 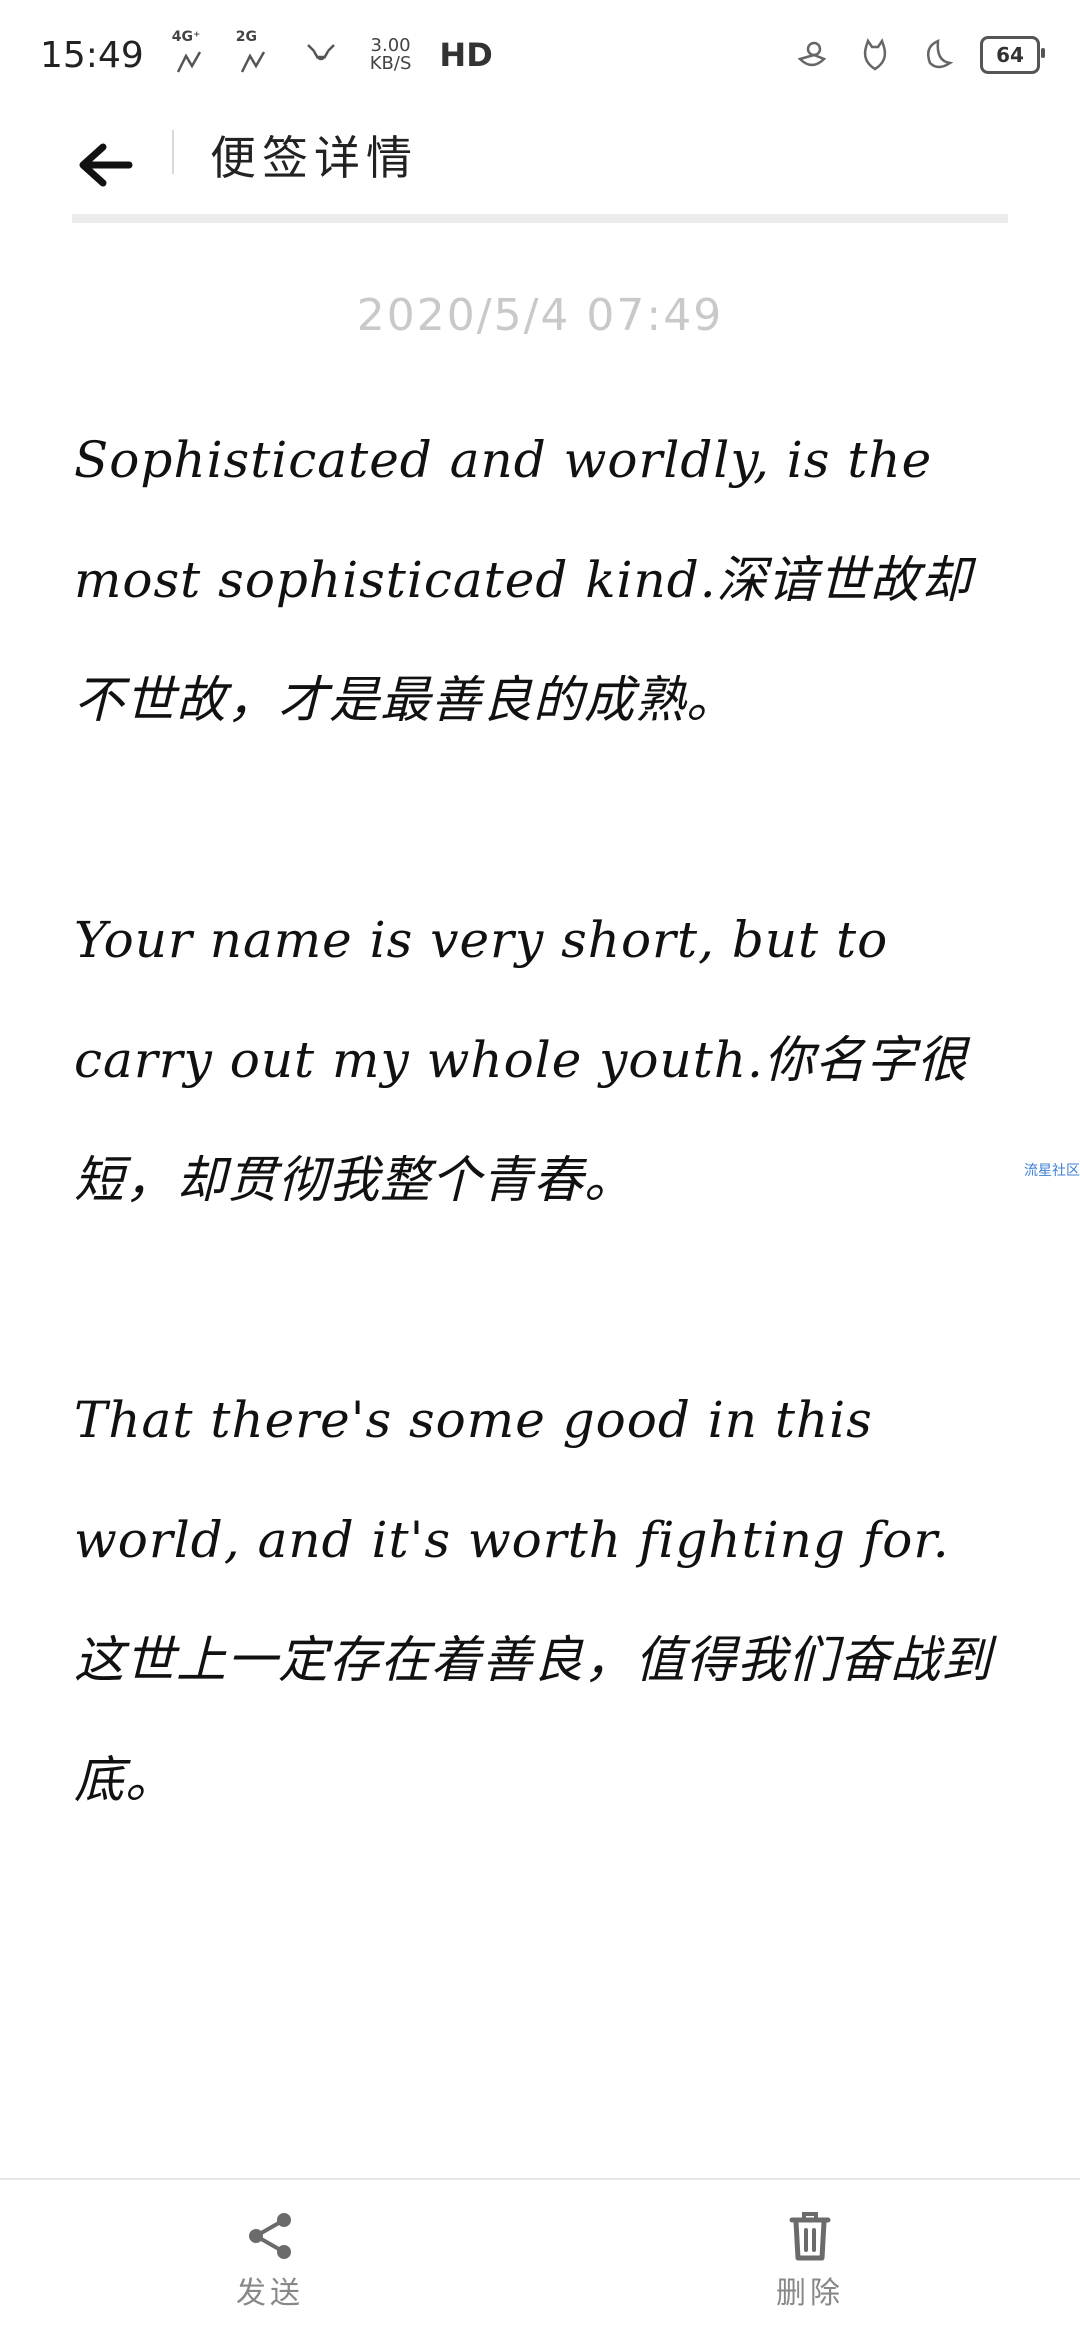 I want to click on watermark: 流星社区, so click(x=1052, y=1171).